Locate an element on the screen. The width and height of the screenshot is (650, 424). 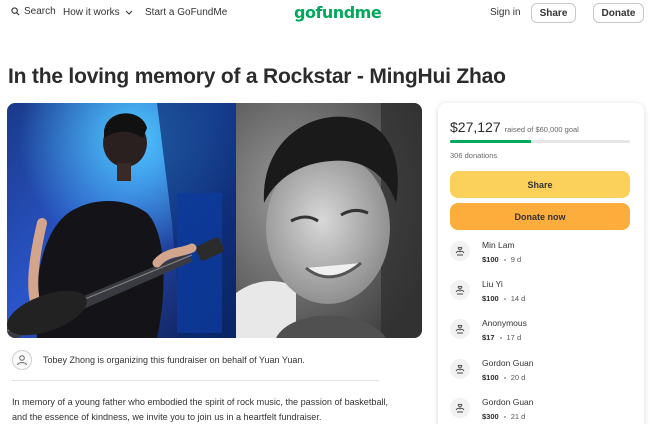
donor-item: Liu Yi $100 14 d is located at coordinates (487, 291).